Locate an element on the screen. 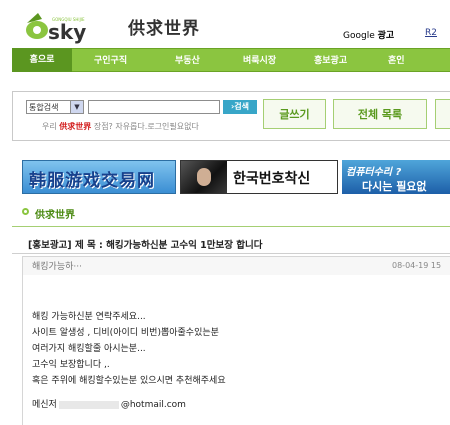  site-logo: sky GONGQIU SHIJIE is located at coordinates (69, 27).